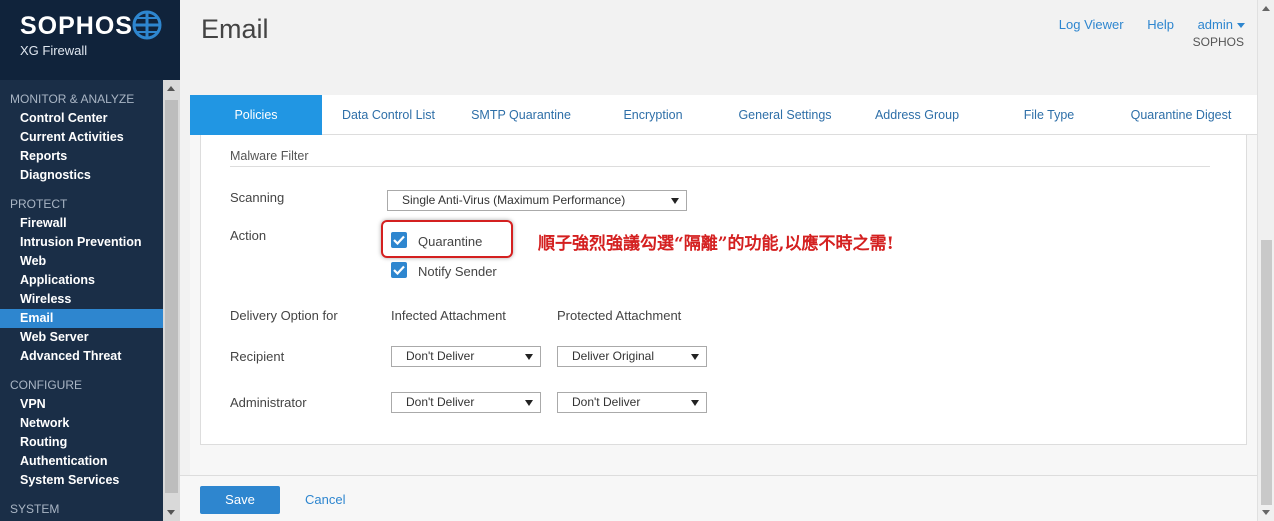  Describe the element at coordinates (81, 461) in the screenshot. I see `sidebar-item-authentication: Authentication` at that location.